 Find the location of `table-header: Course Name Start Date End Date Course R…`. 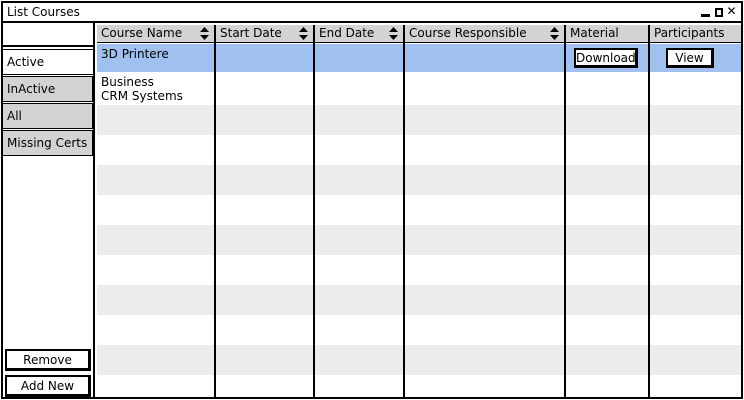

table-header: Course Name Start Date End Date Course R… is located at coordinates (419, 34).